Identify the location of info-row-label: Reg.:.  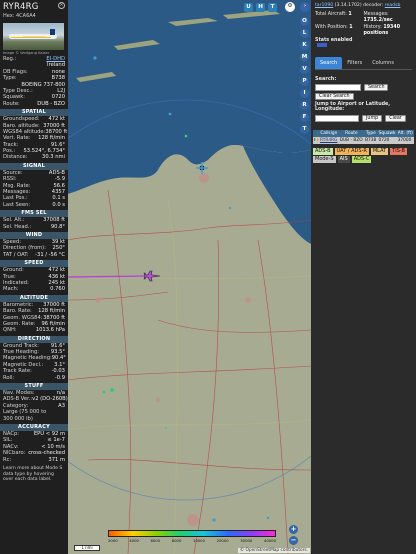
(10, 59).